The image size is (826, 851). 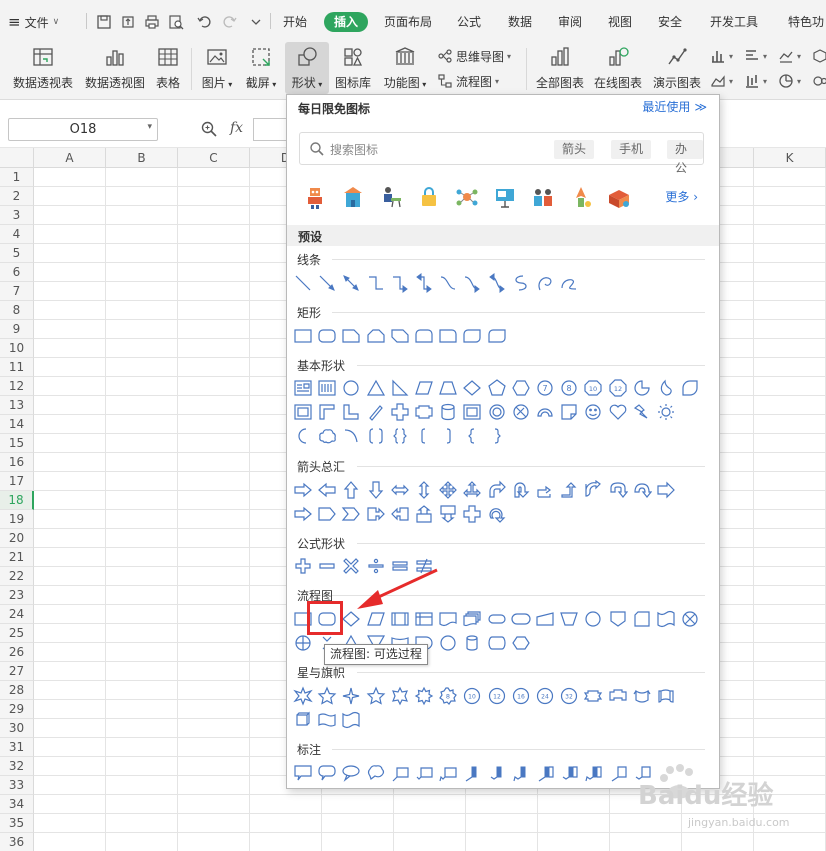 I want to click on column-header-c: C, so click(x=214, y=158).